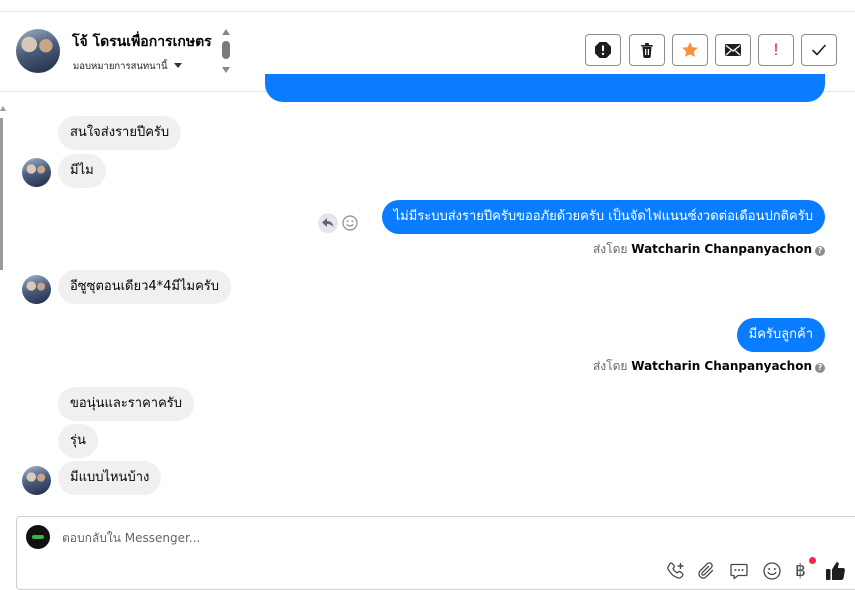  Describe the element at coordinates (3, 108) in the screenshot. I see `page-scroll-up-icon` at that location.